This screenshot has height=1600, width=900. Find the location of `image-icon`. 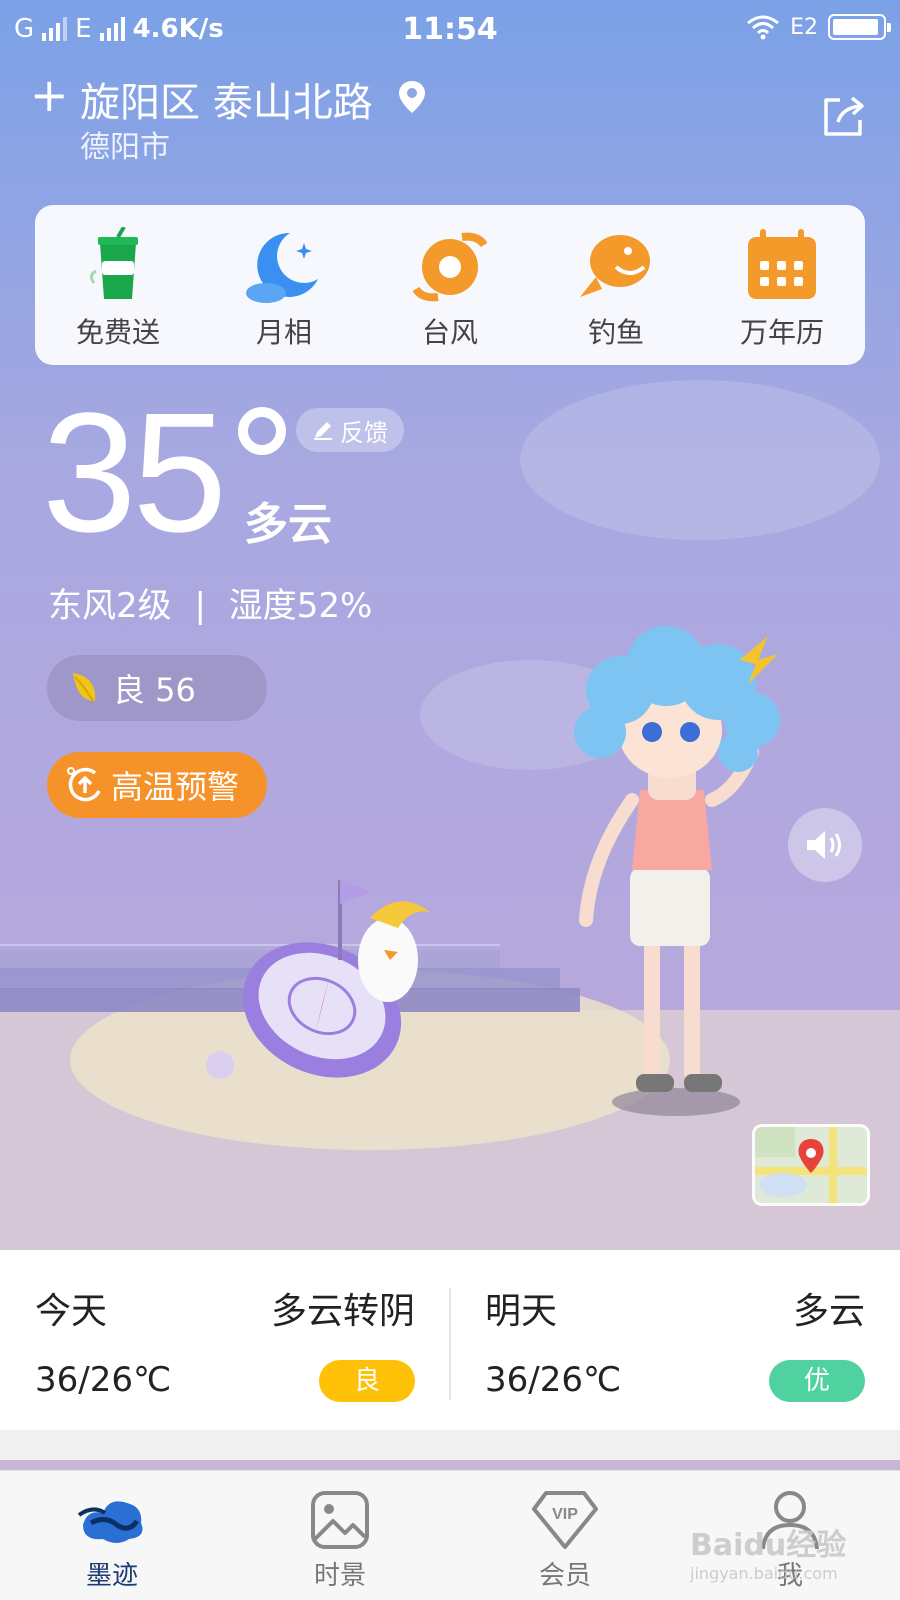

image-icon is located at coordinates (340, 1520).